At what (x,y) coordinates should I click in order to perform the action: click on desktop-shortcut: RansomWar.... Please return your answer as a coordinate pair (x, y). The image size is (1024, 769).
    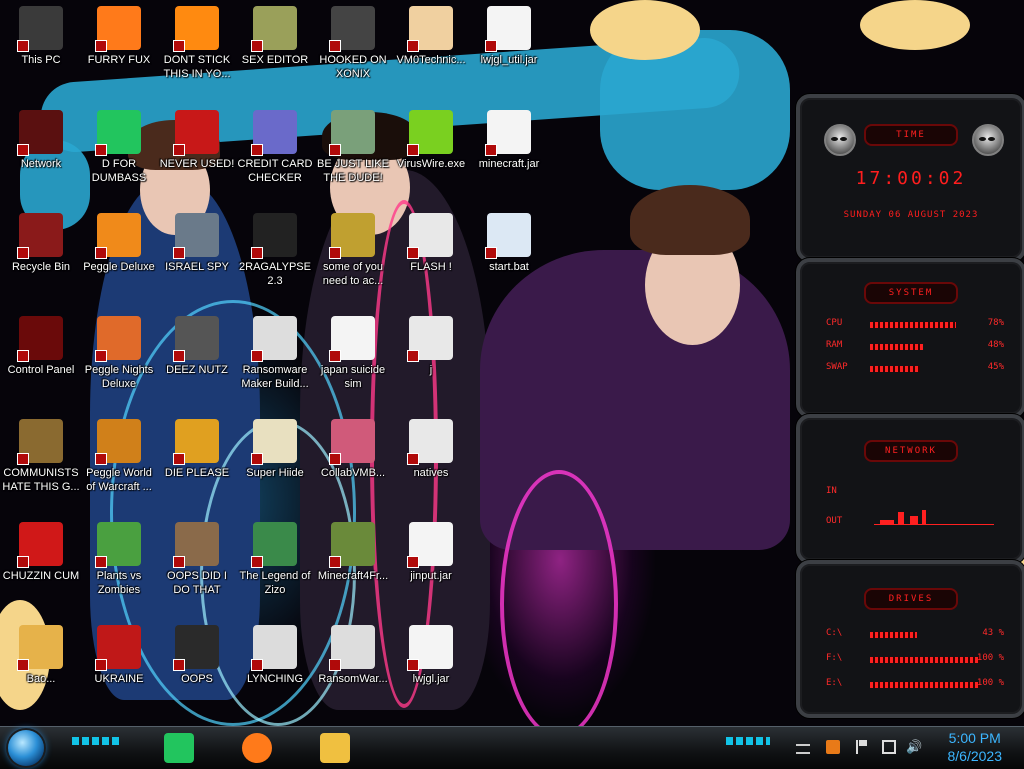
    Looking at the image, I should click on (353, 655).